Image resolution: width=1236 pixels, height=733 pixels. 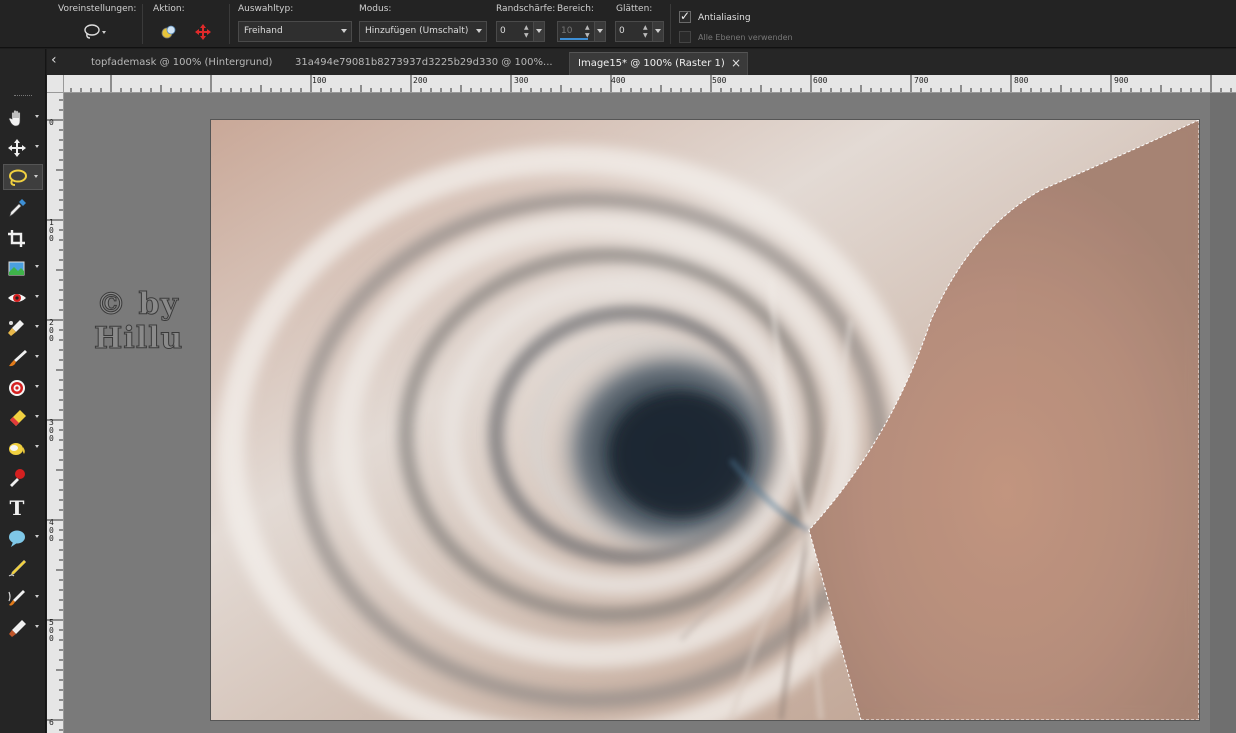 What do you see at coordinates (375, 9) in the screenshot?
I see `mode-label: Modus:` at bounding box center [375, 9].